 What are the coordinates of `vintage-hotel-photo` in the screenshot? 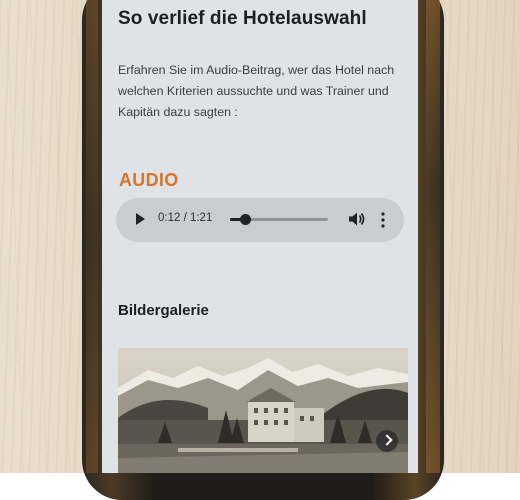 It's located at (263, 410).